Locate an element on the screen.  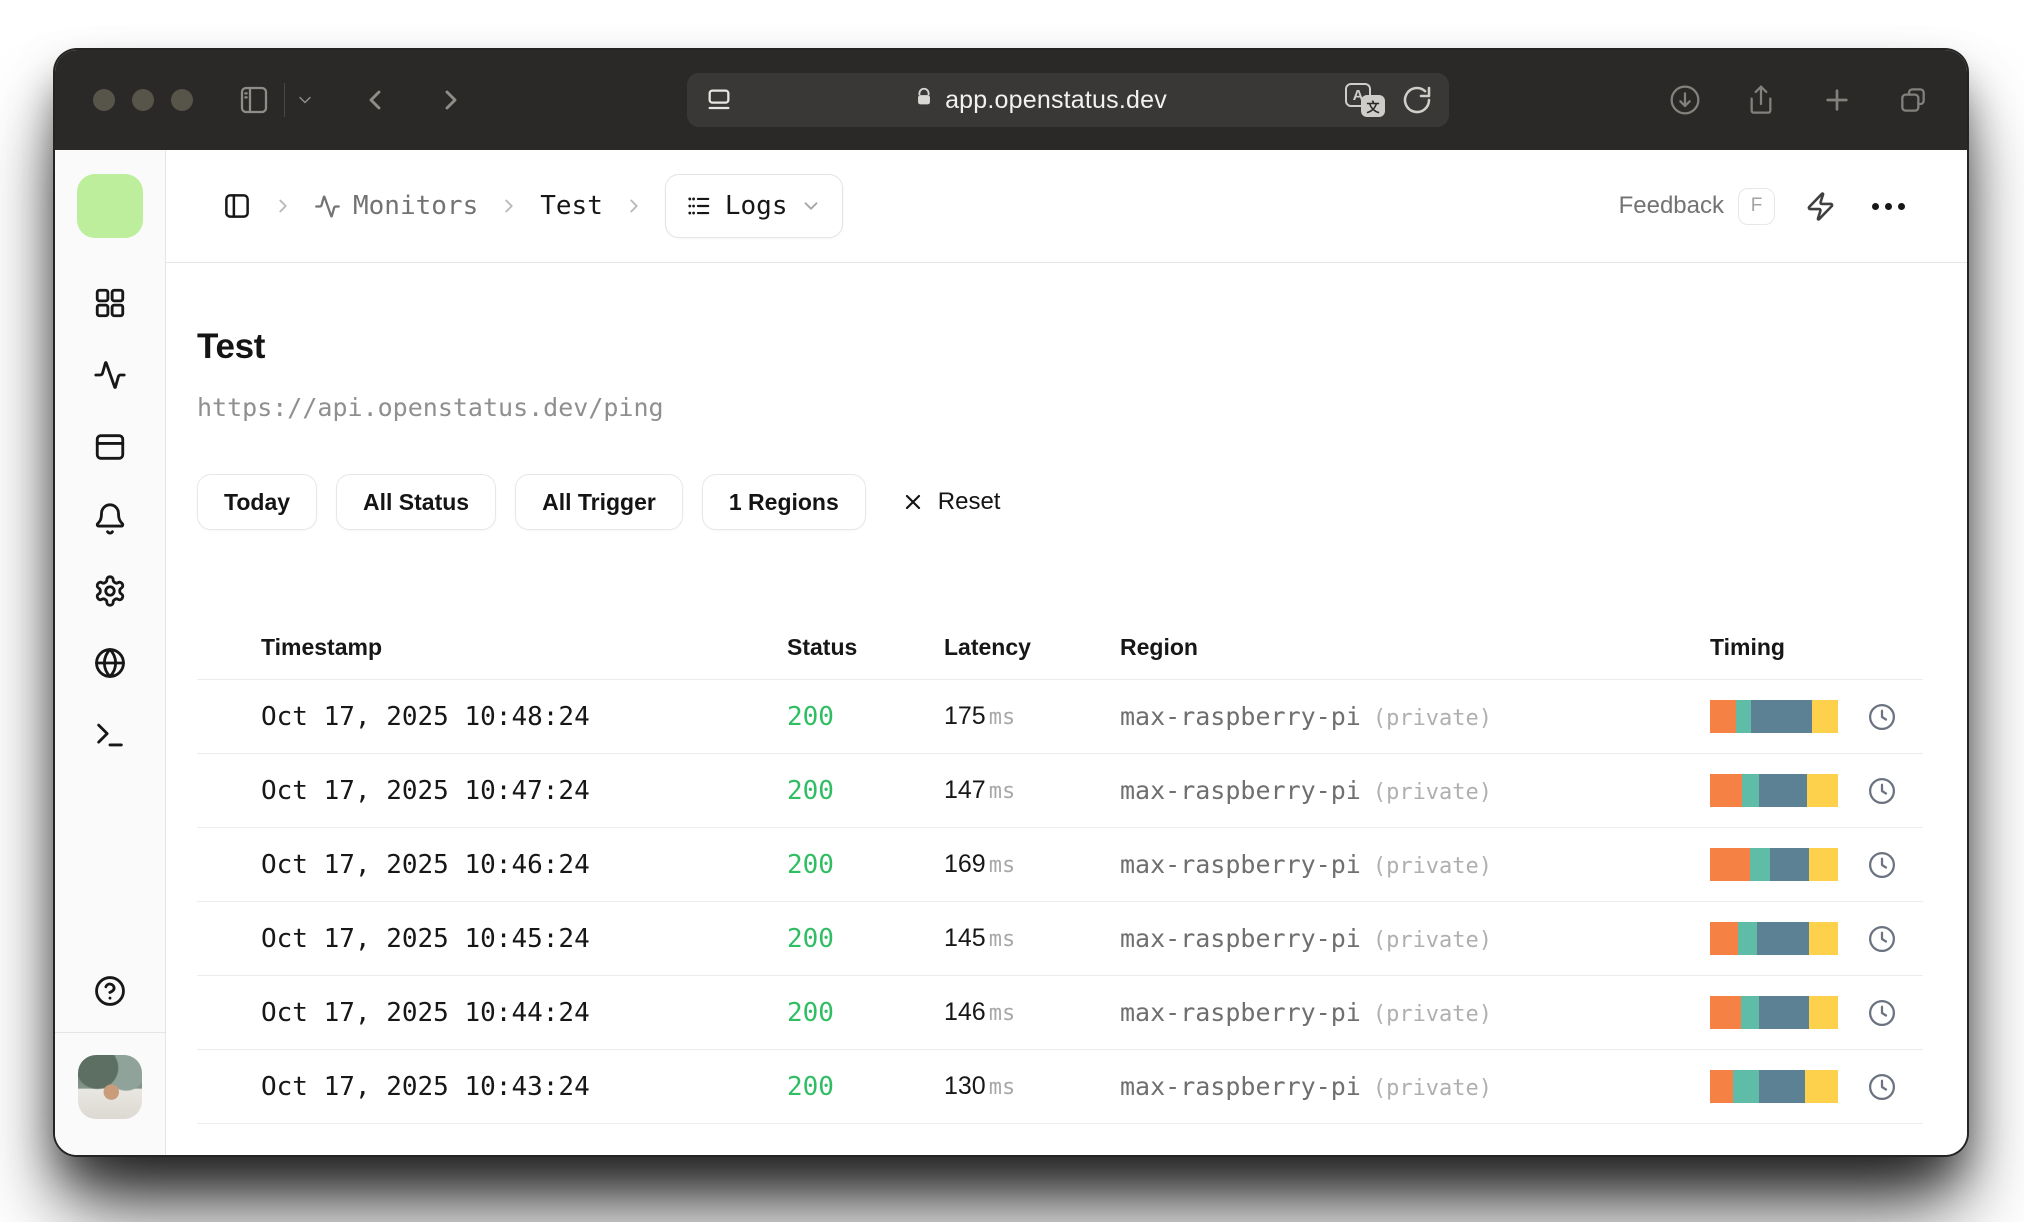
filter-status-button: All Status is located at coordinates (416, 502).